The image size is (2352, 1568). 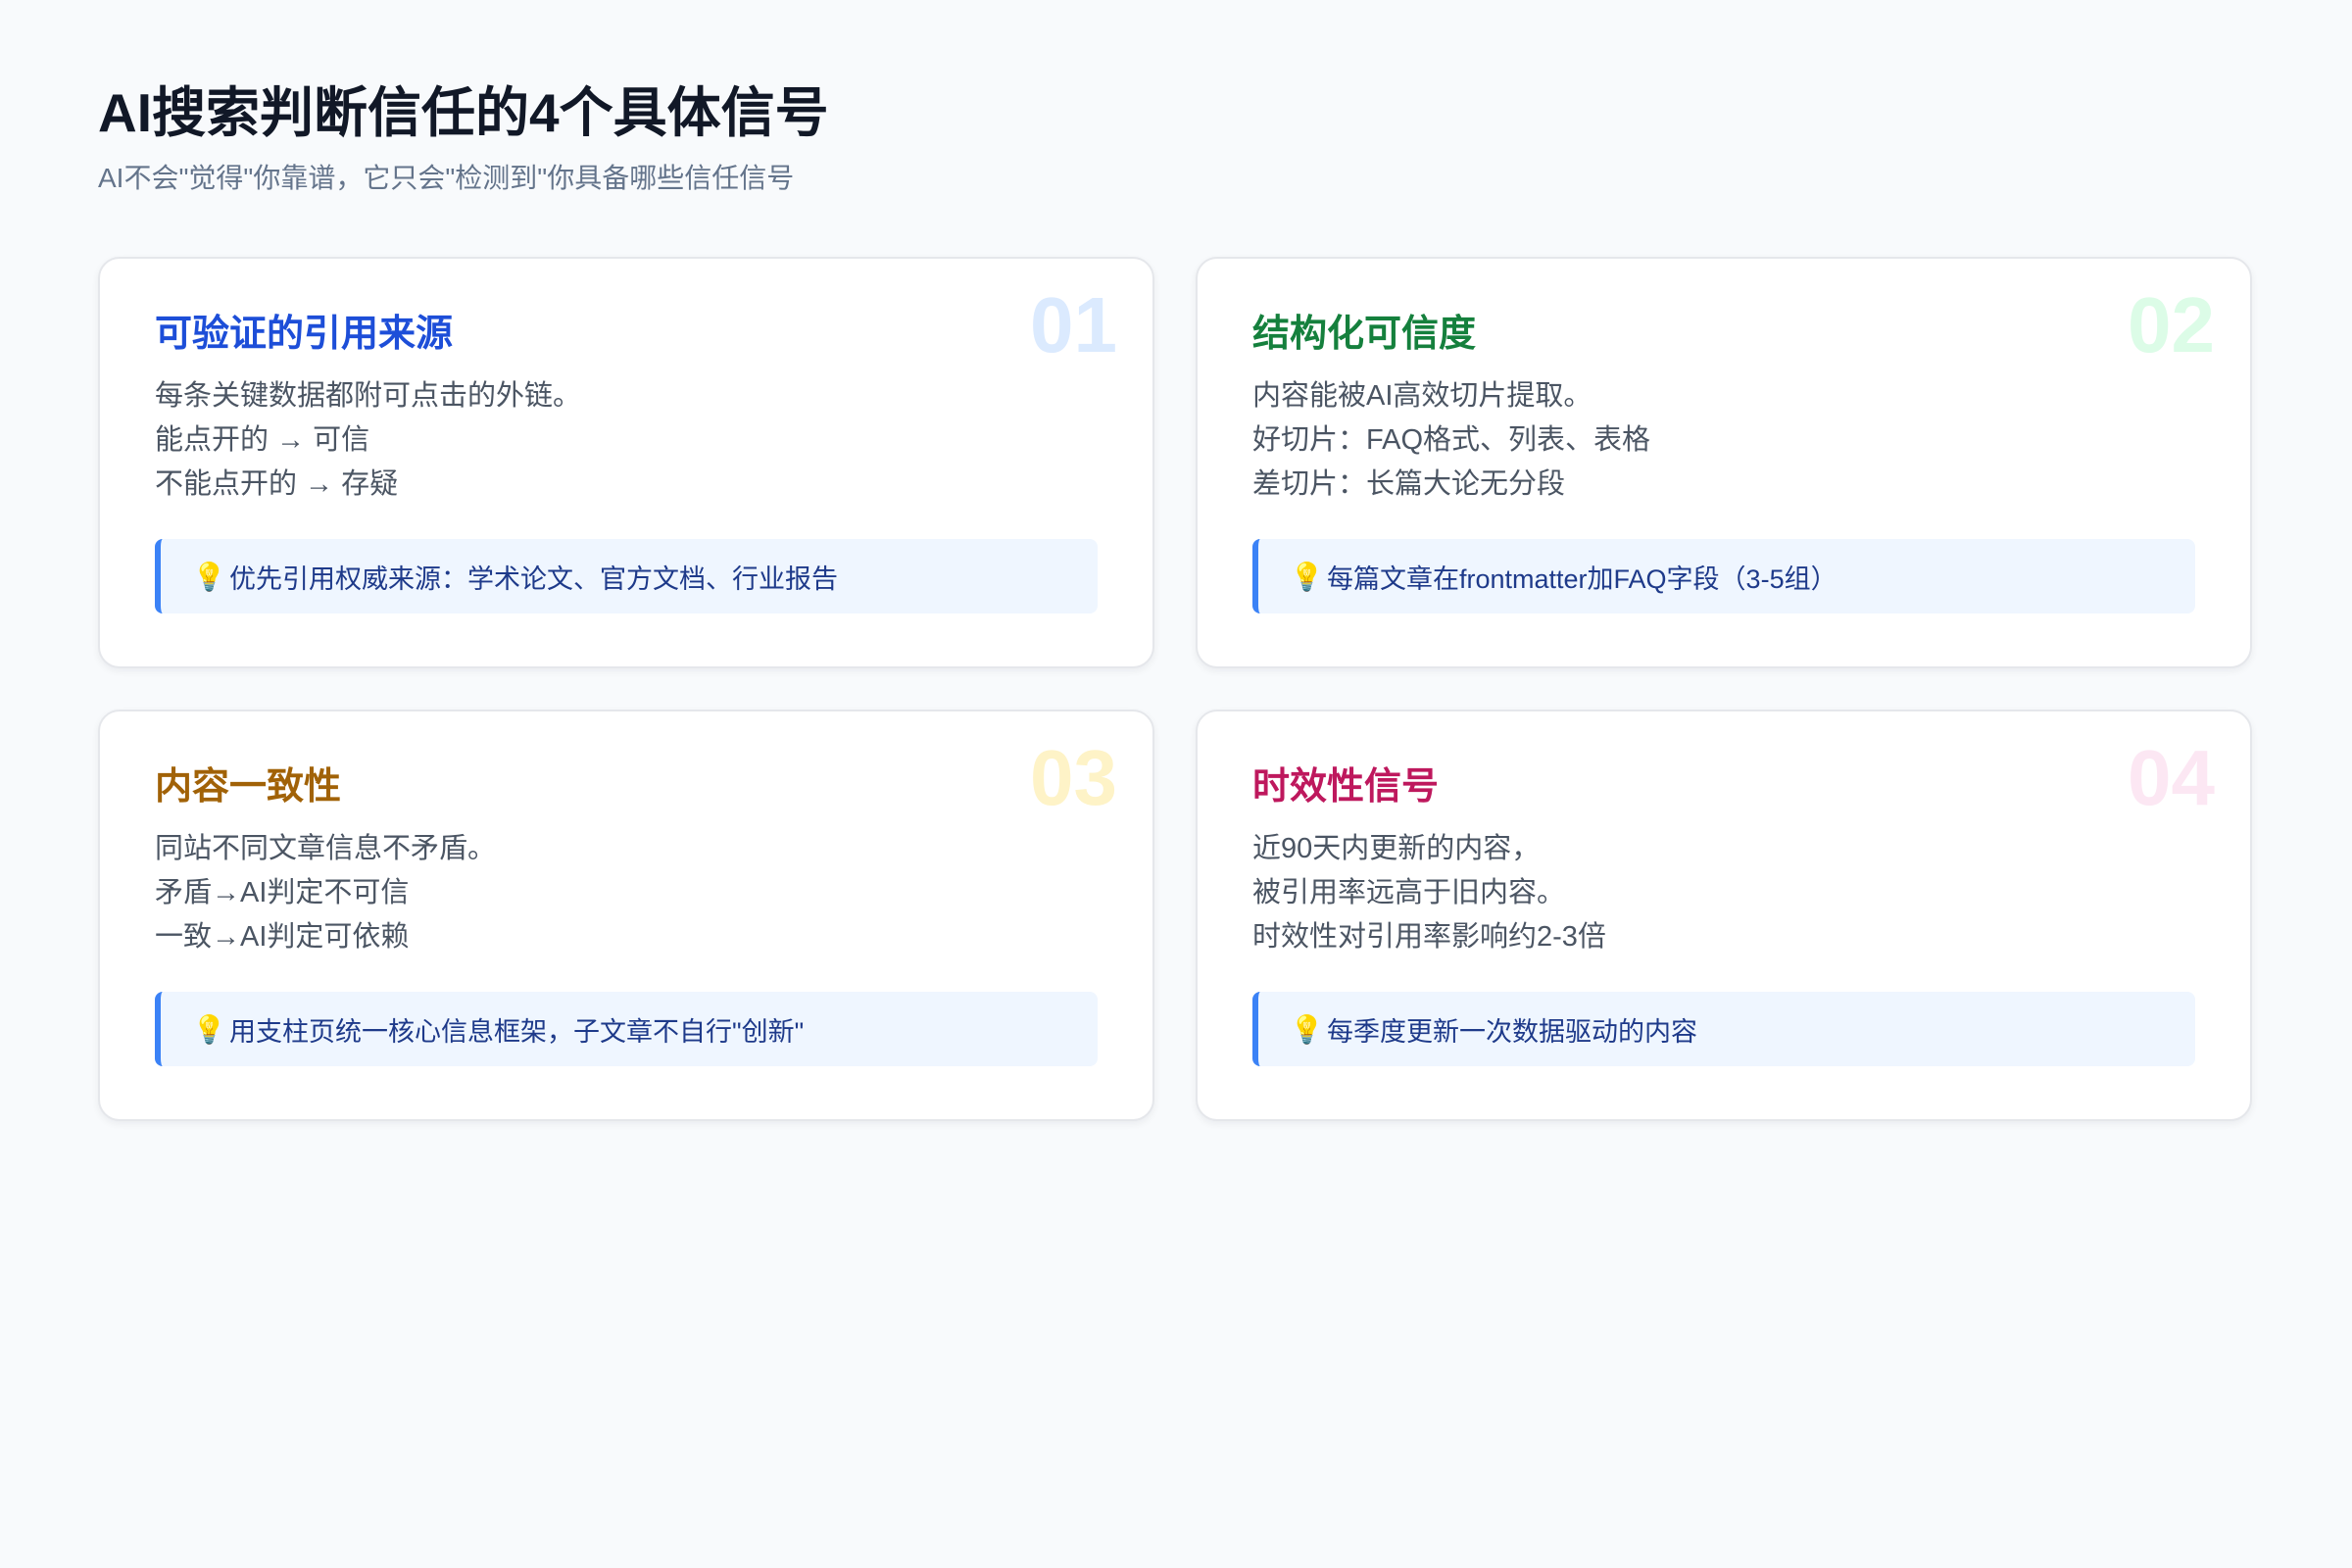 I want to click on card-line: 近90天内更新的内容，, so click(x=1396, y=848).